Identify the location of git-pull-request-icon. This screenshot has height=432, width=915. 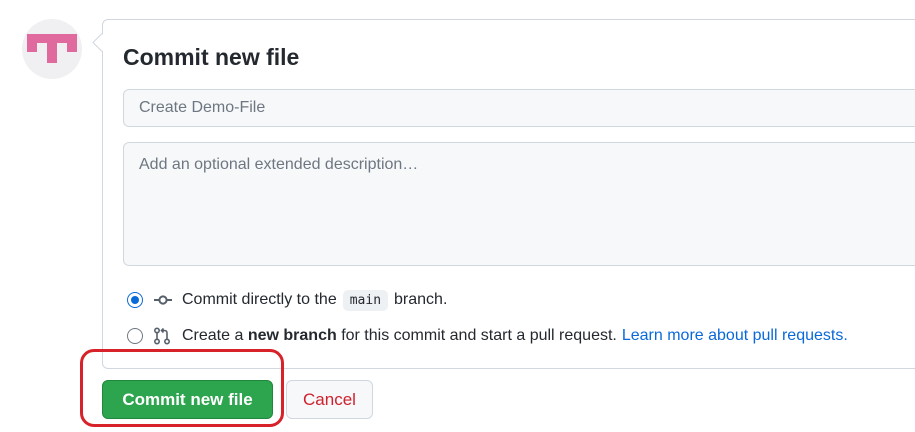
(163, 336).